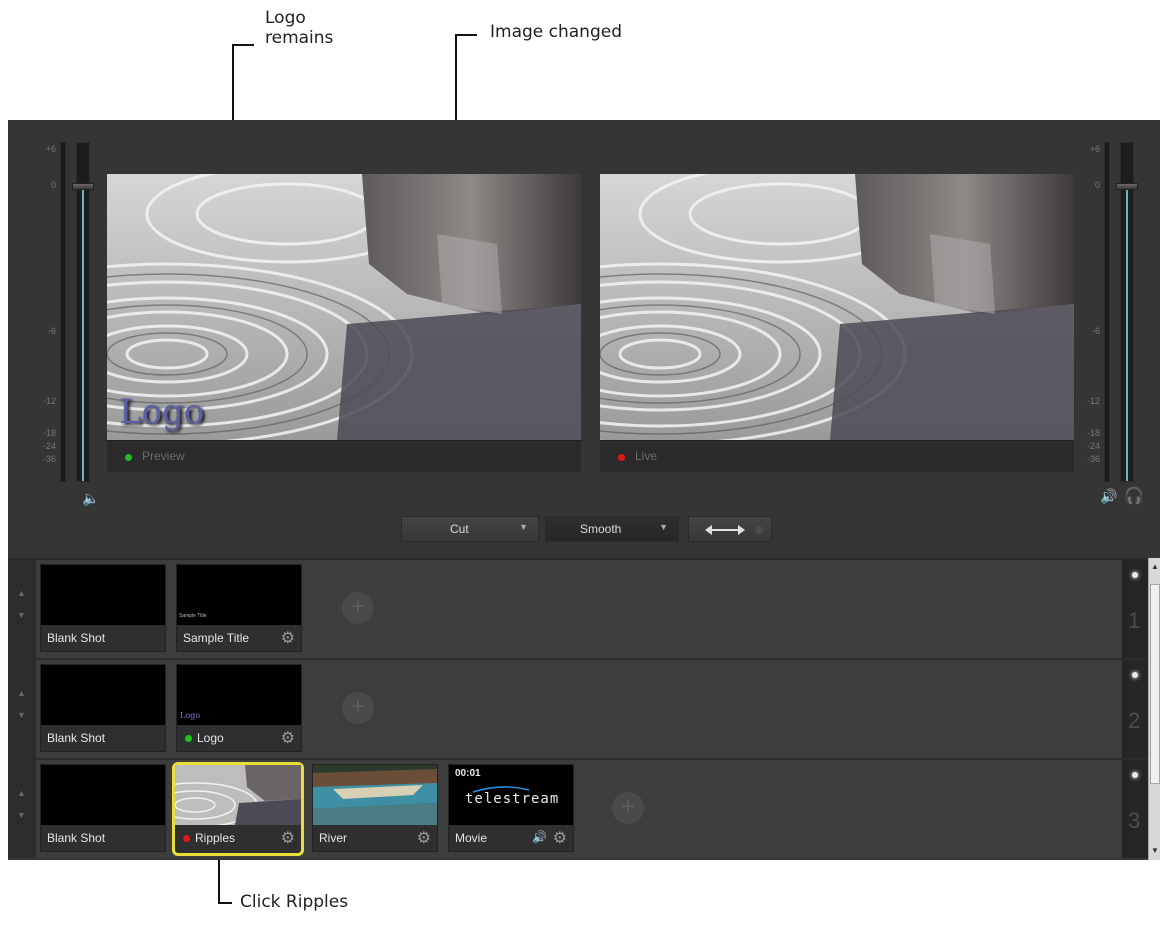  I want to click on layers-scrollbar: ▲ ▼, so click(1154, 709).